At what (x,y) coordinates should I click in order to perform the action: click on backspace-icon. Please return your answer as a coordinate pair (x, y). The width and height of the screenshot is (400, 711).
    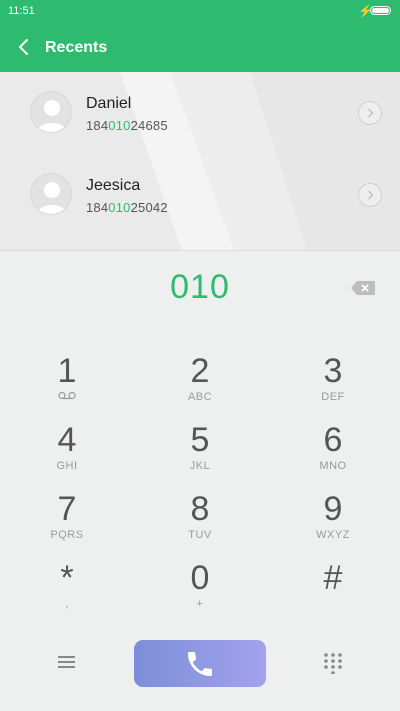
    Looking at the image, I should click on (363, 288).